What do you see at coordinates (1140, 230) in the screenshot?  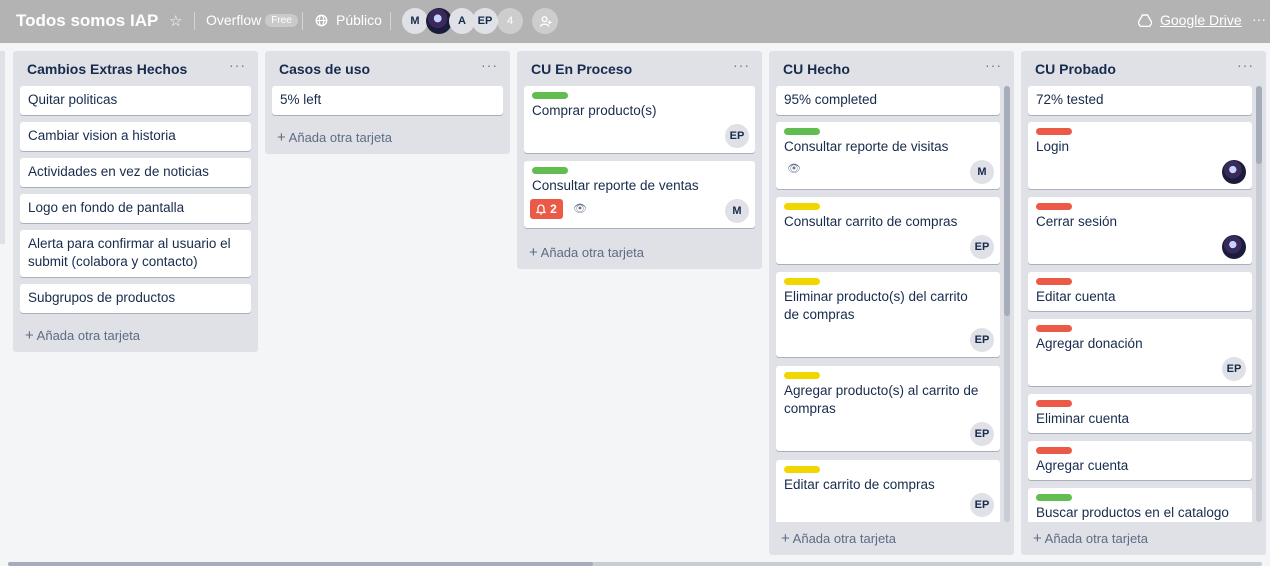 I see `card: Cerrar sesión` at bounding box center [1140, 230].